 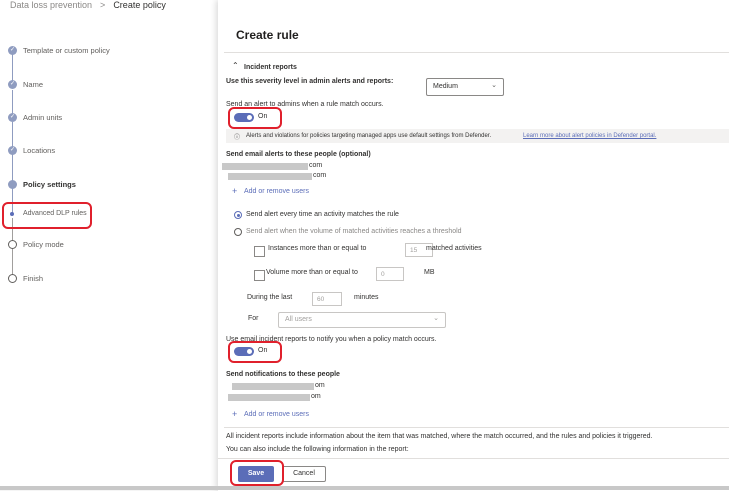 What do you see at coordinates (362, 320) in the screenshot?
I see `for-select: All users ⌄` at bounding box center [362, 320].